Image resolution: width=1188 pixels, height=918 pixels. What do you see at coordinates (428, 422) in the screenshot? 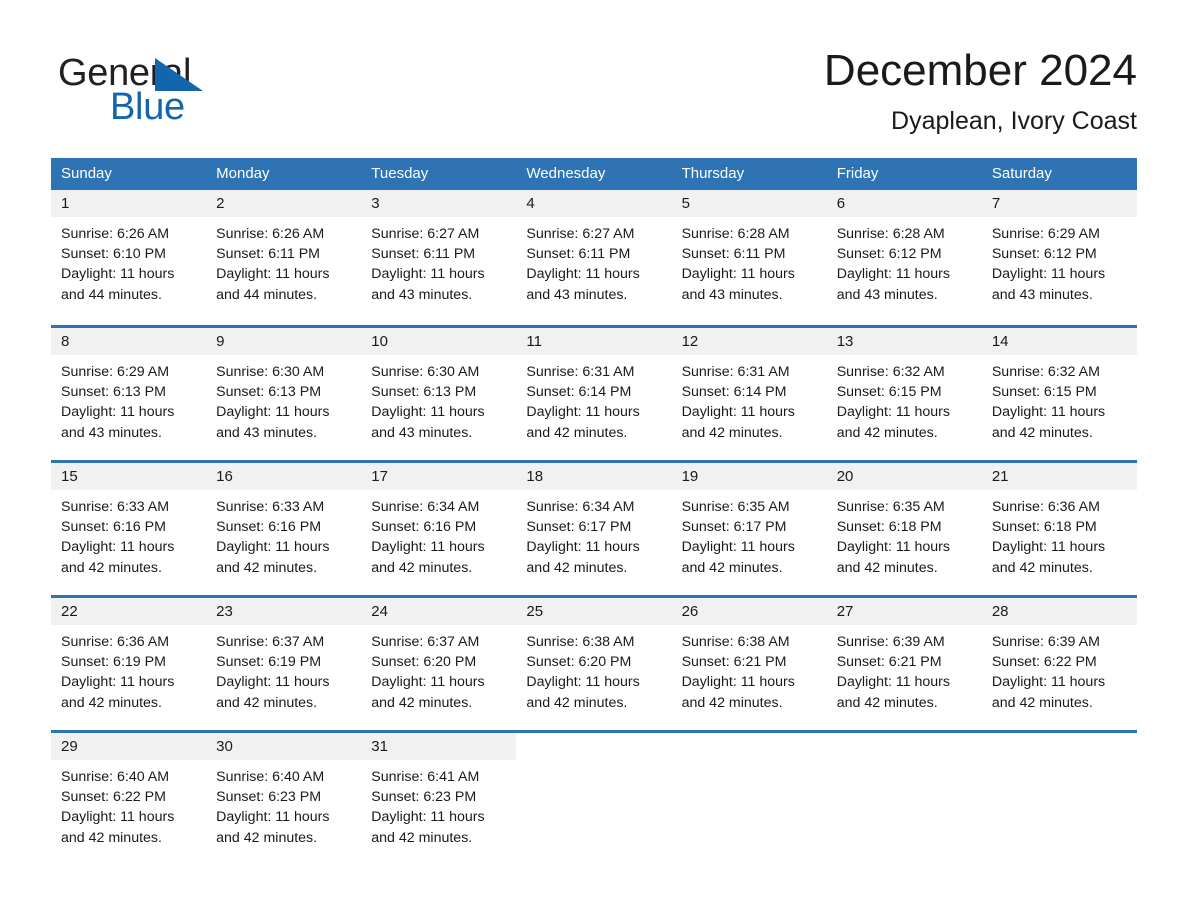
I see `daylight-text: Daylight: 11 hours and 43 minutes.` at bounding box center [428, 422].